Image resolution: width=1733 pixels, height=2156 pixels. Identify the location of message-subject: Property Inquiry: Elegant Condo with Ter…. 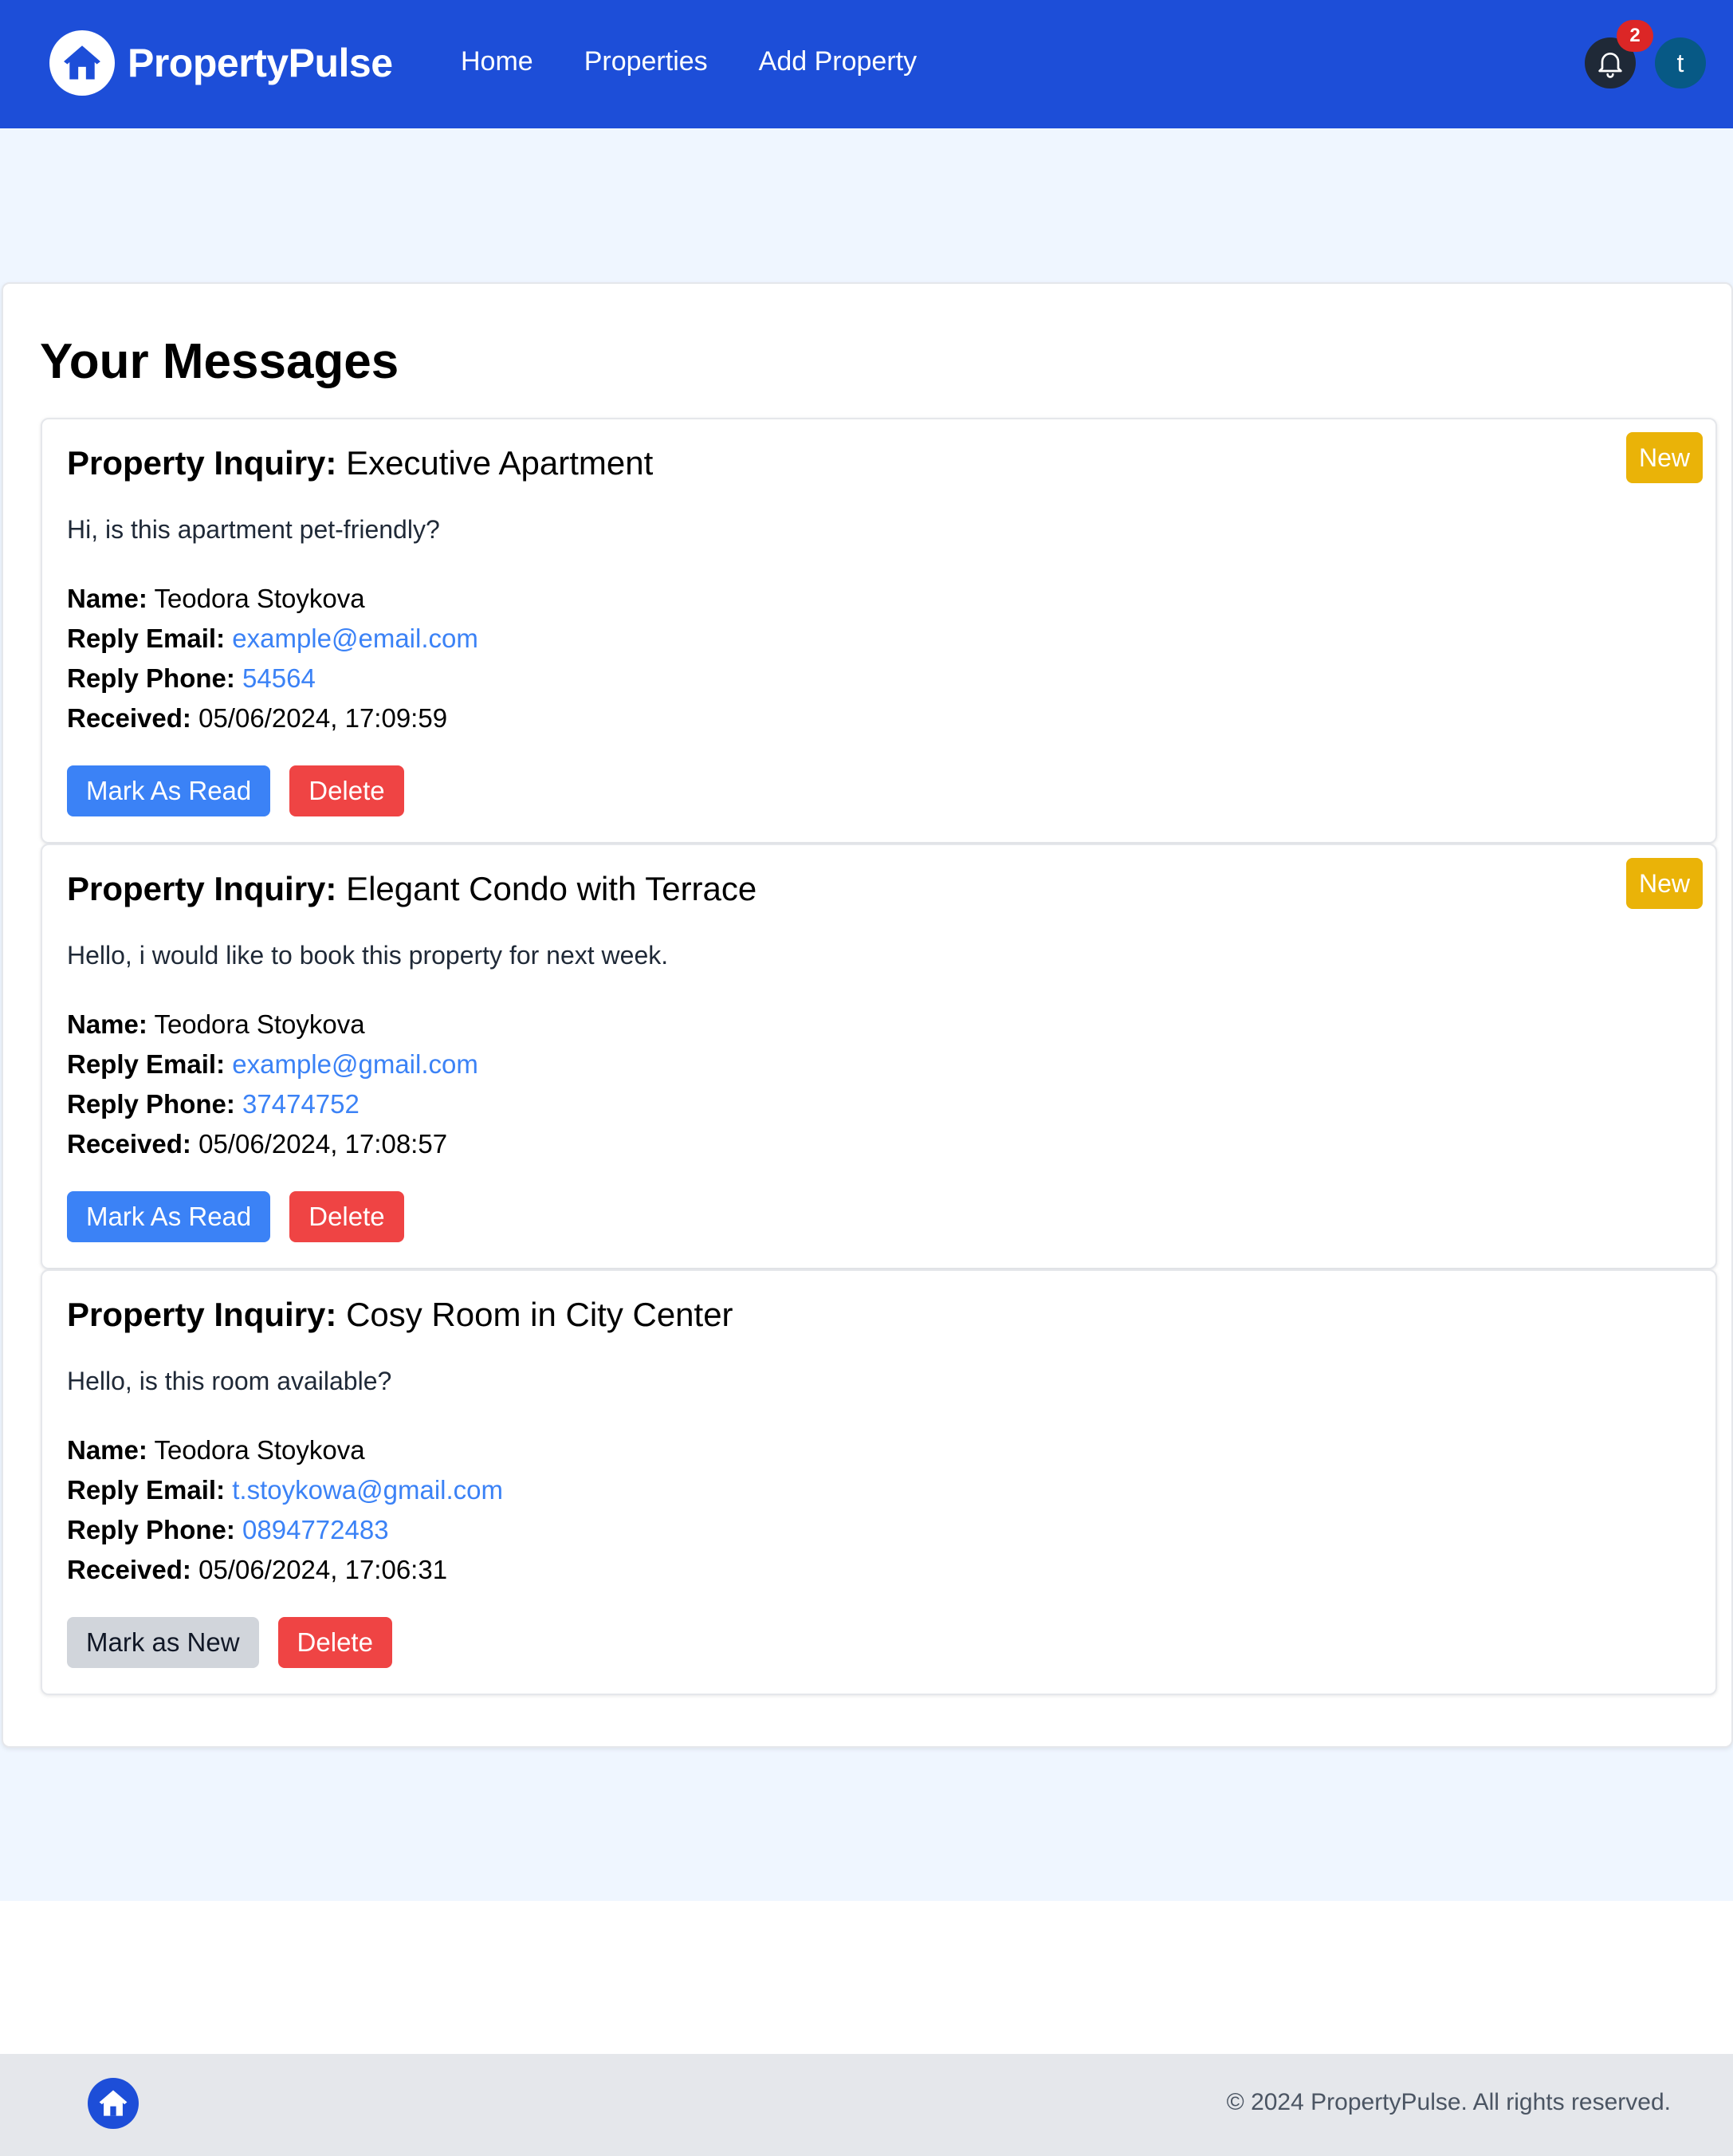
(411, 889).